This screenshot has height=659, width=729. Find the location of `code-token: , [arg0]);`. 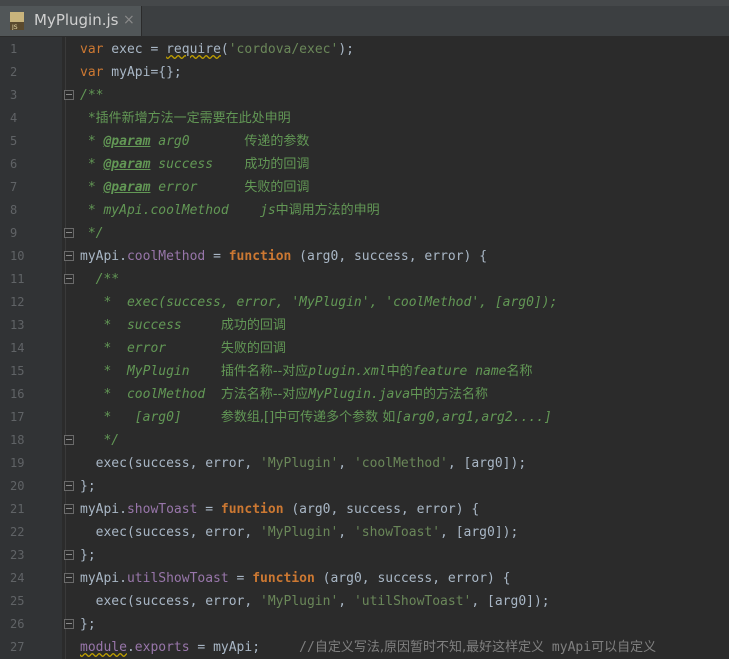

code-token: , [arg0]); is located at coordinates (479, 532).